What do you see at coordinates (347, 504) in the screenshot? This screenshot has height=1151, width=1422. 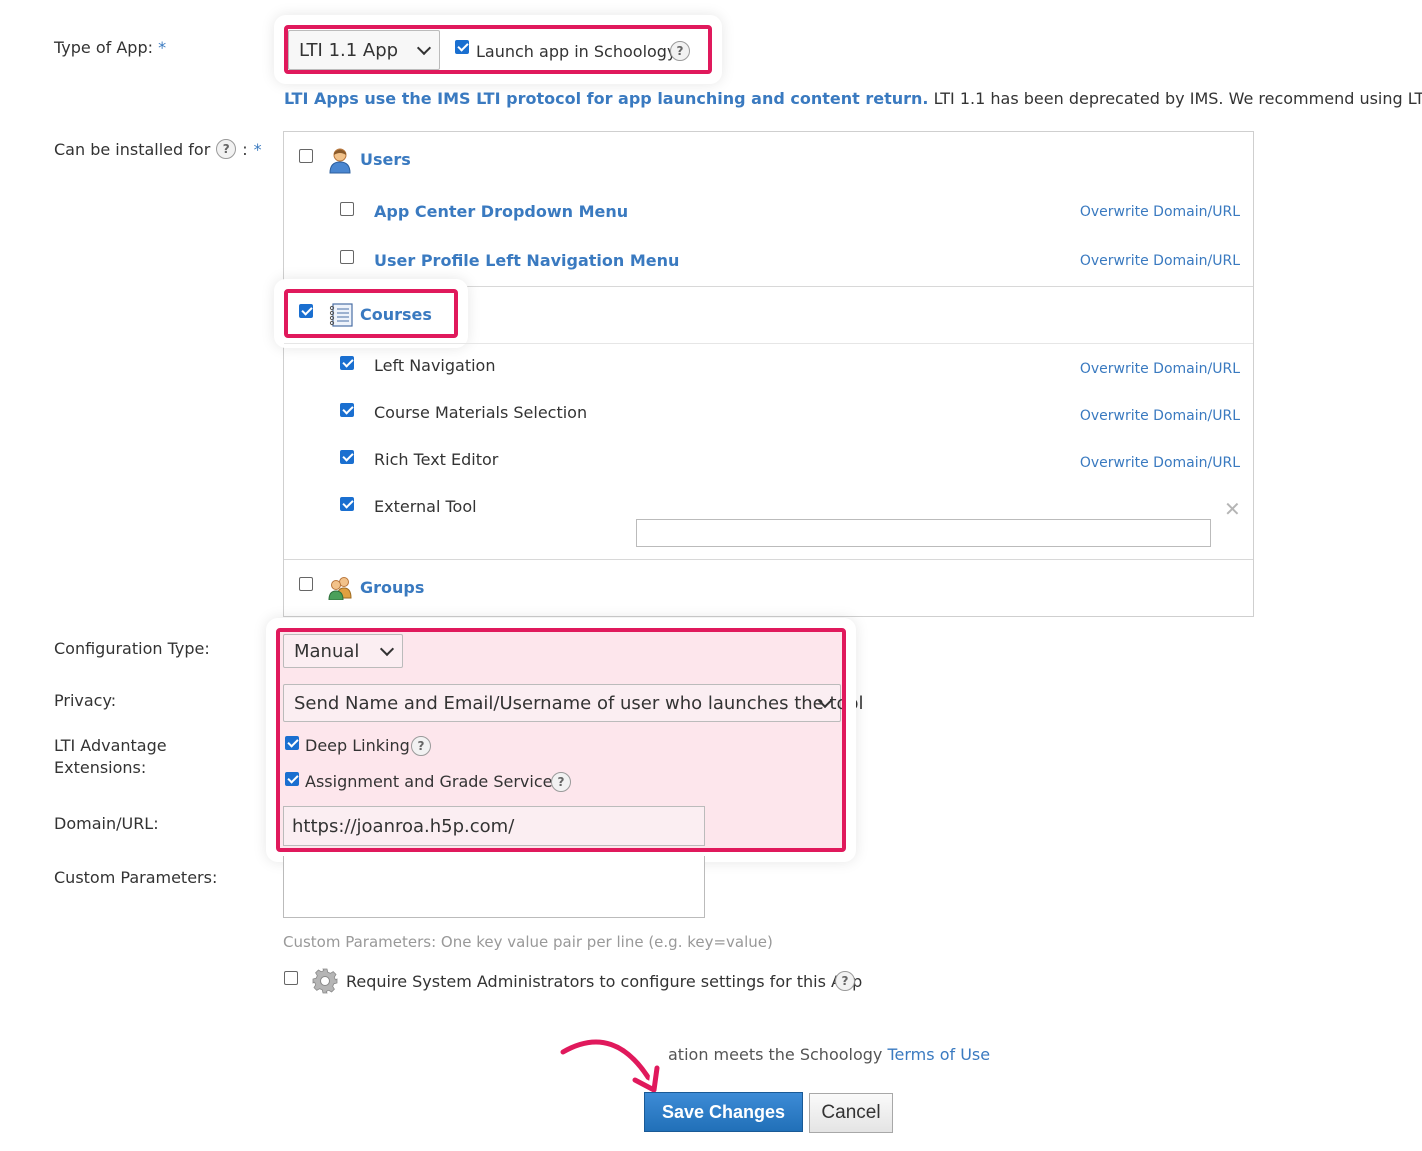 I see `external-tool-checkbox` at bounding box center [347, 504].